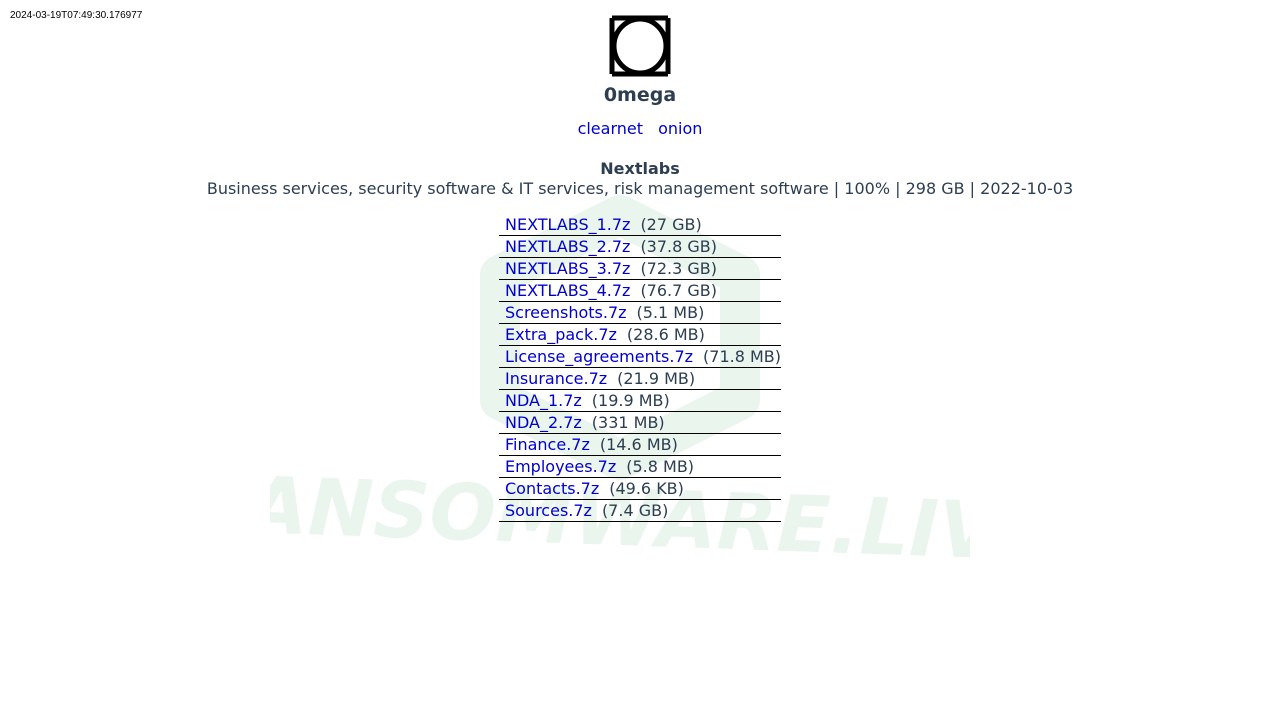 This screenshot has height=720, width=1280. Describe the element at coordinates (567, 246) in the screenshot. I see `file-link: NEXTLABS_2.7z` at that location.